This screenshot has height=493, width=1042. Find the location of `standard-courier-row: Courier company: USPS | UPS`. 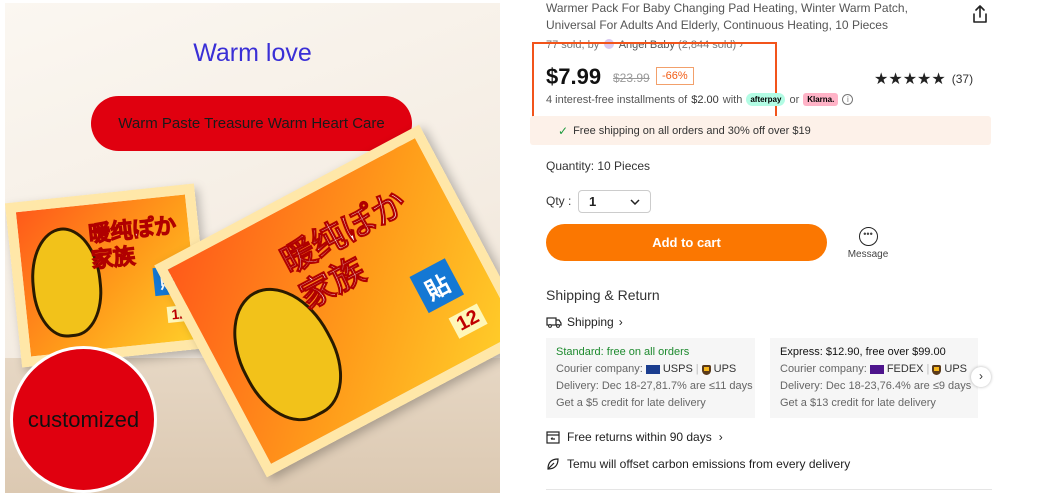

standard-courier-row: Courier company: USPS | UPS is located at coordinates (650, 369).